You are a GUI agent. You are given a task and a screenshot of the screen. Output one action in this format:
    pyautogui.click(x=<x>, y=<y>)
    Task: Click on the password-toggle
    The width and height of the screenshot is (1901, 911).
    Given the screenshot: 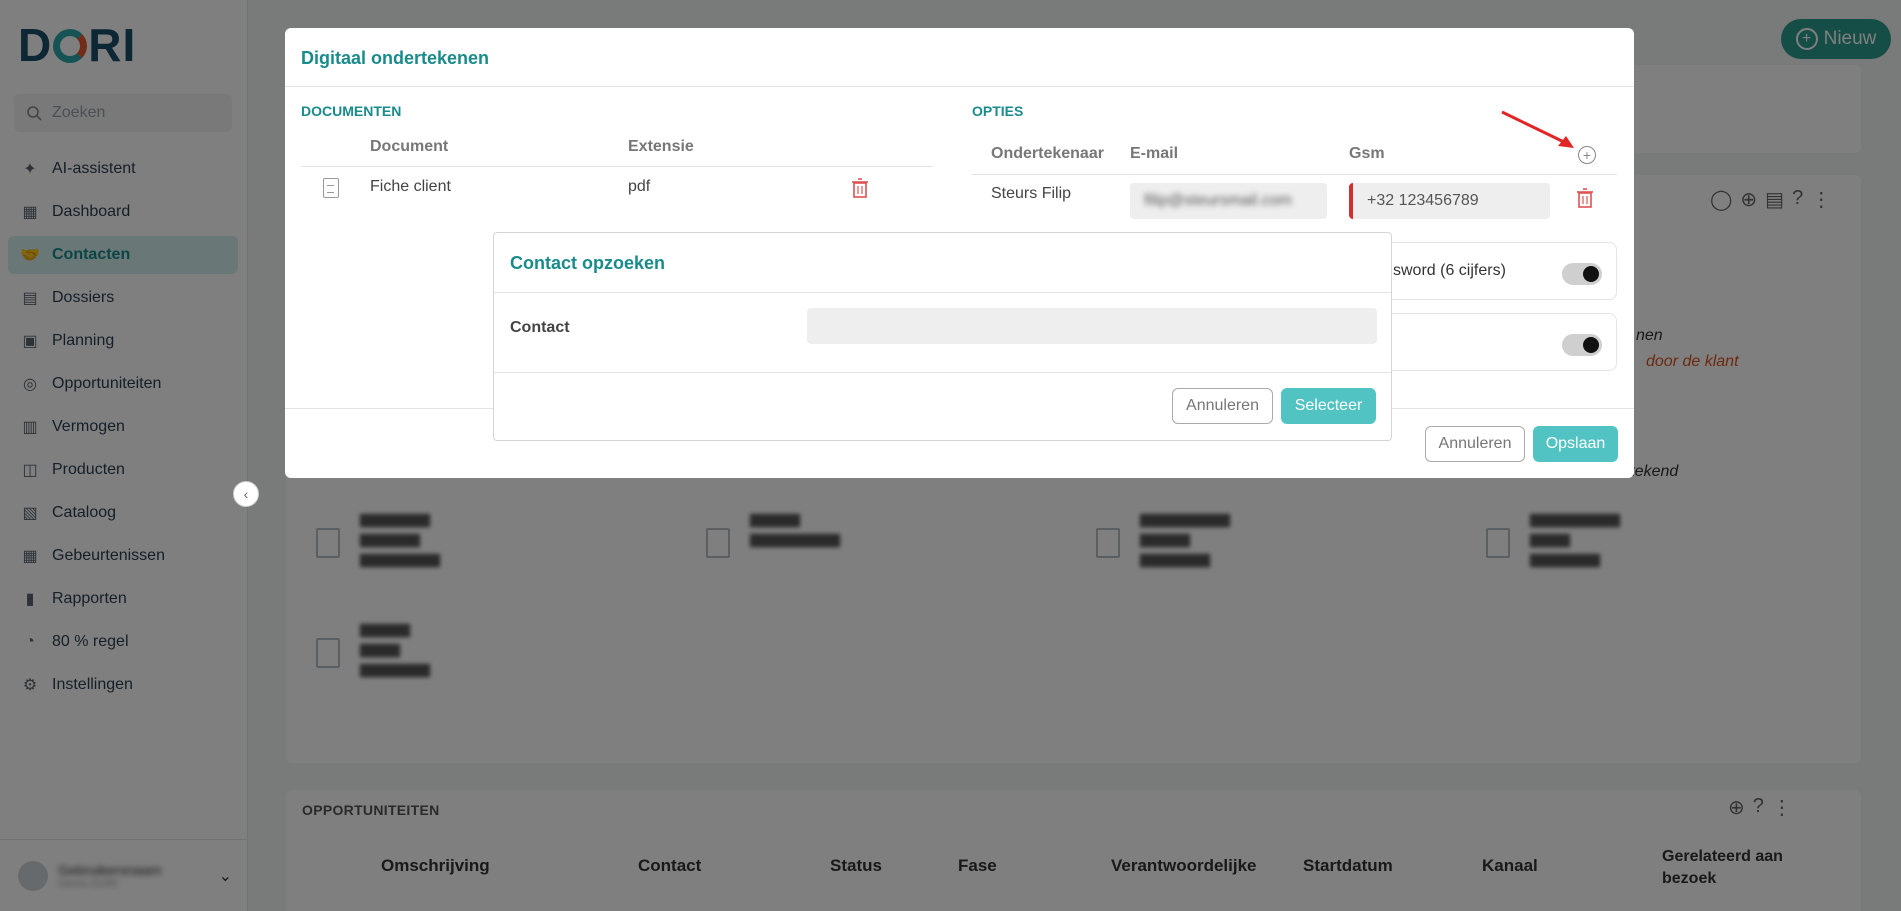 What is the action you would take?
    pyautogui.click(x=1582, y=274)
    